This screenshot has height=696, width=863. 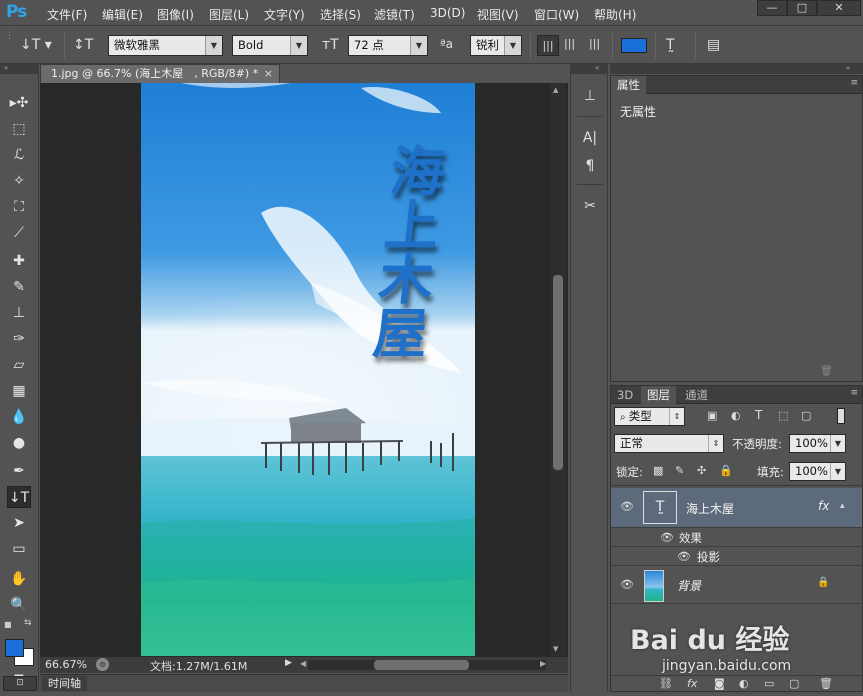 I want to click on collapse-effects-icon: ▴, so click(x=842, y=506).